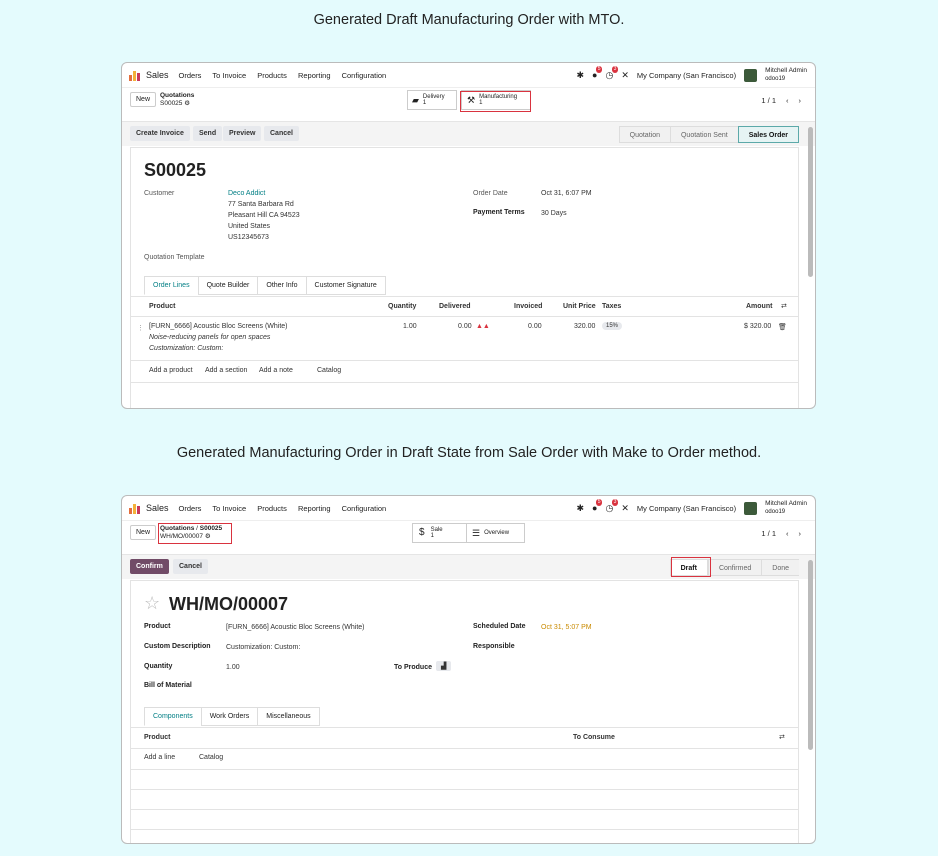 This screenshot has width=938, height=856. What do you see at coordinates (288, 716) in the screenshot?
I see `tab-miscellaneous: Miscellaneous` at bounding box center [288, 716].